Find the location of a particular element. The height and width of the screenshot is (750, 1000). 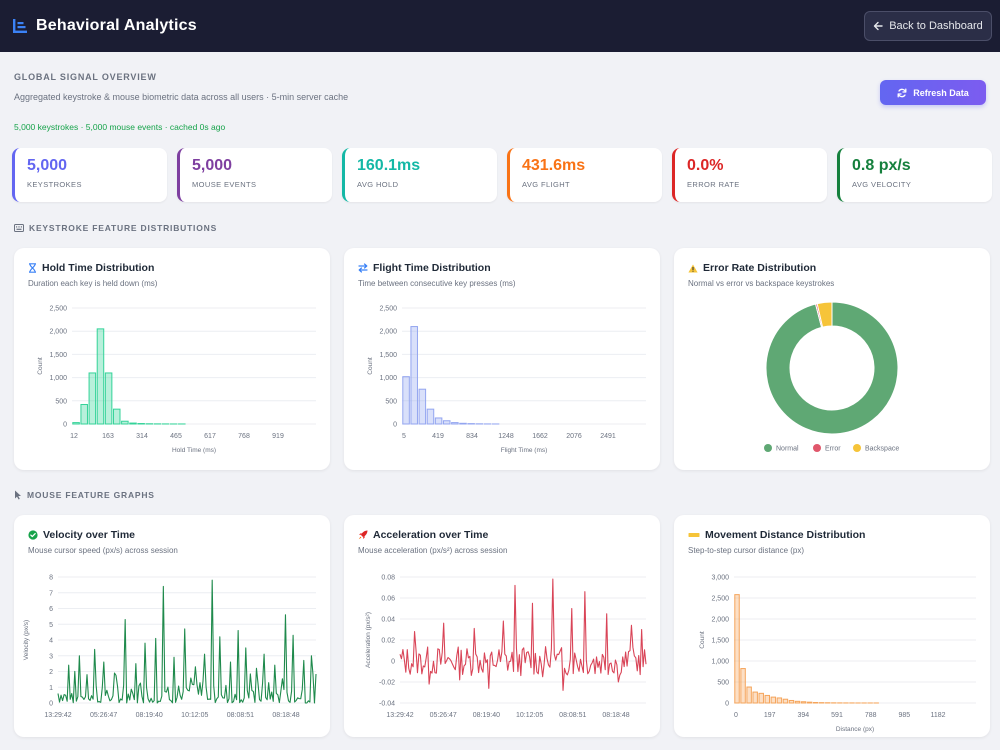

back-to-dashboard-button: Back to Dashboard is located at coordinates (928, 26).